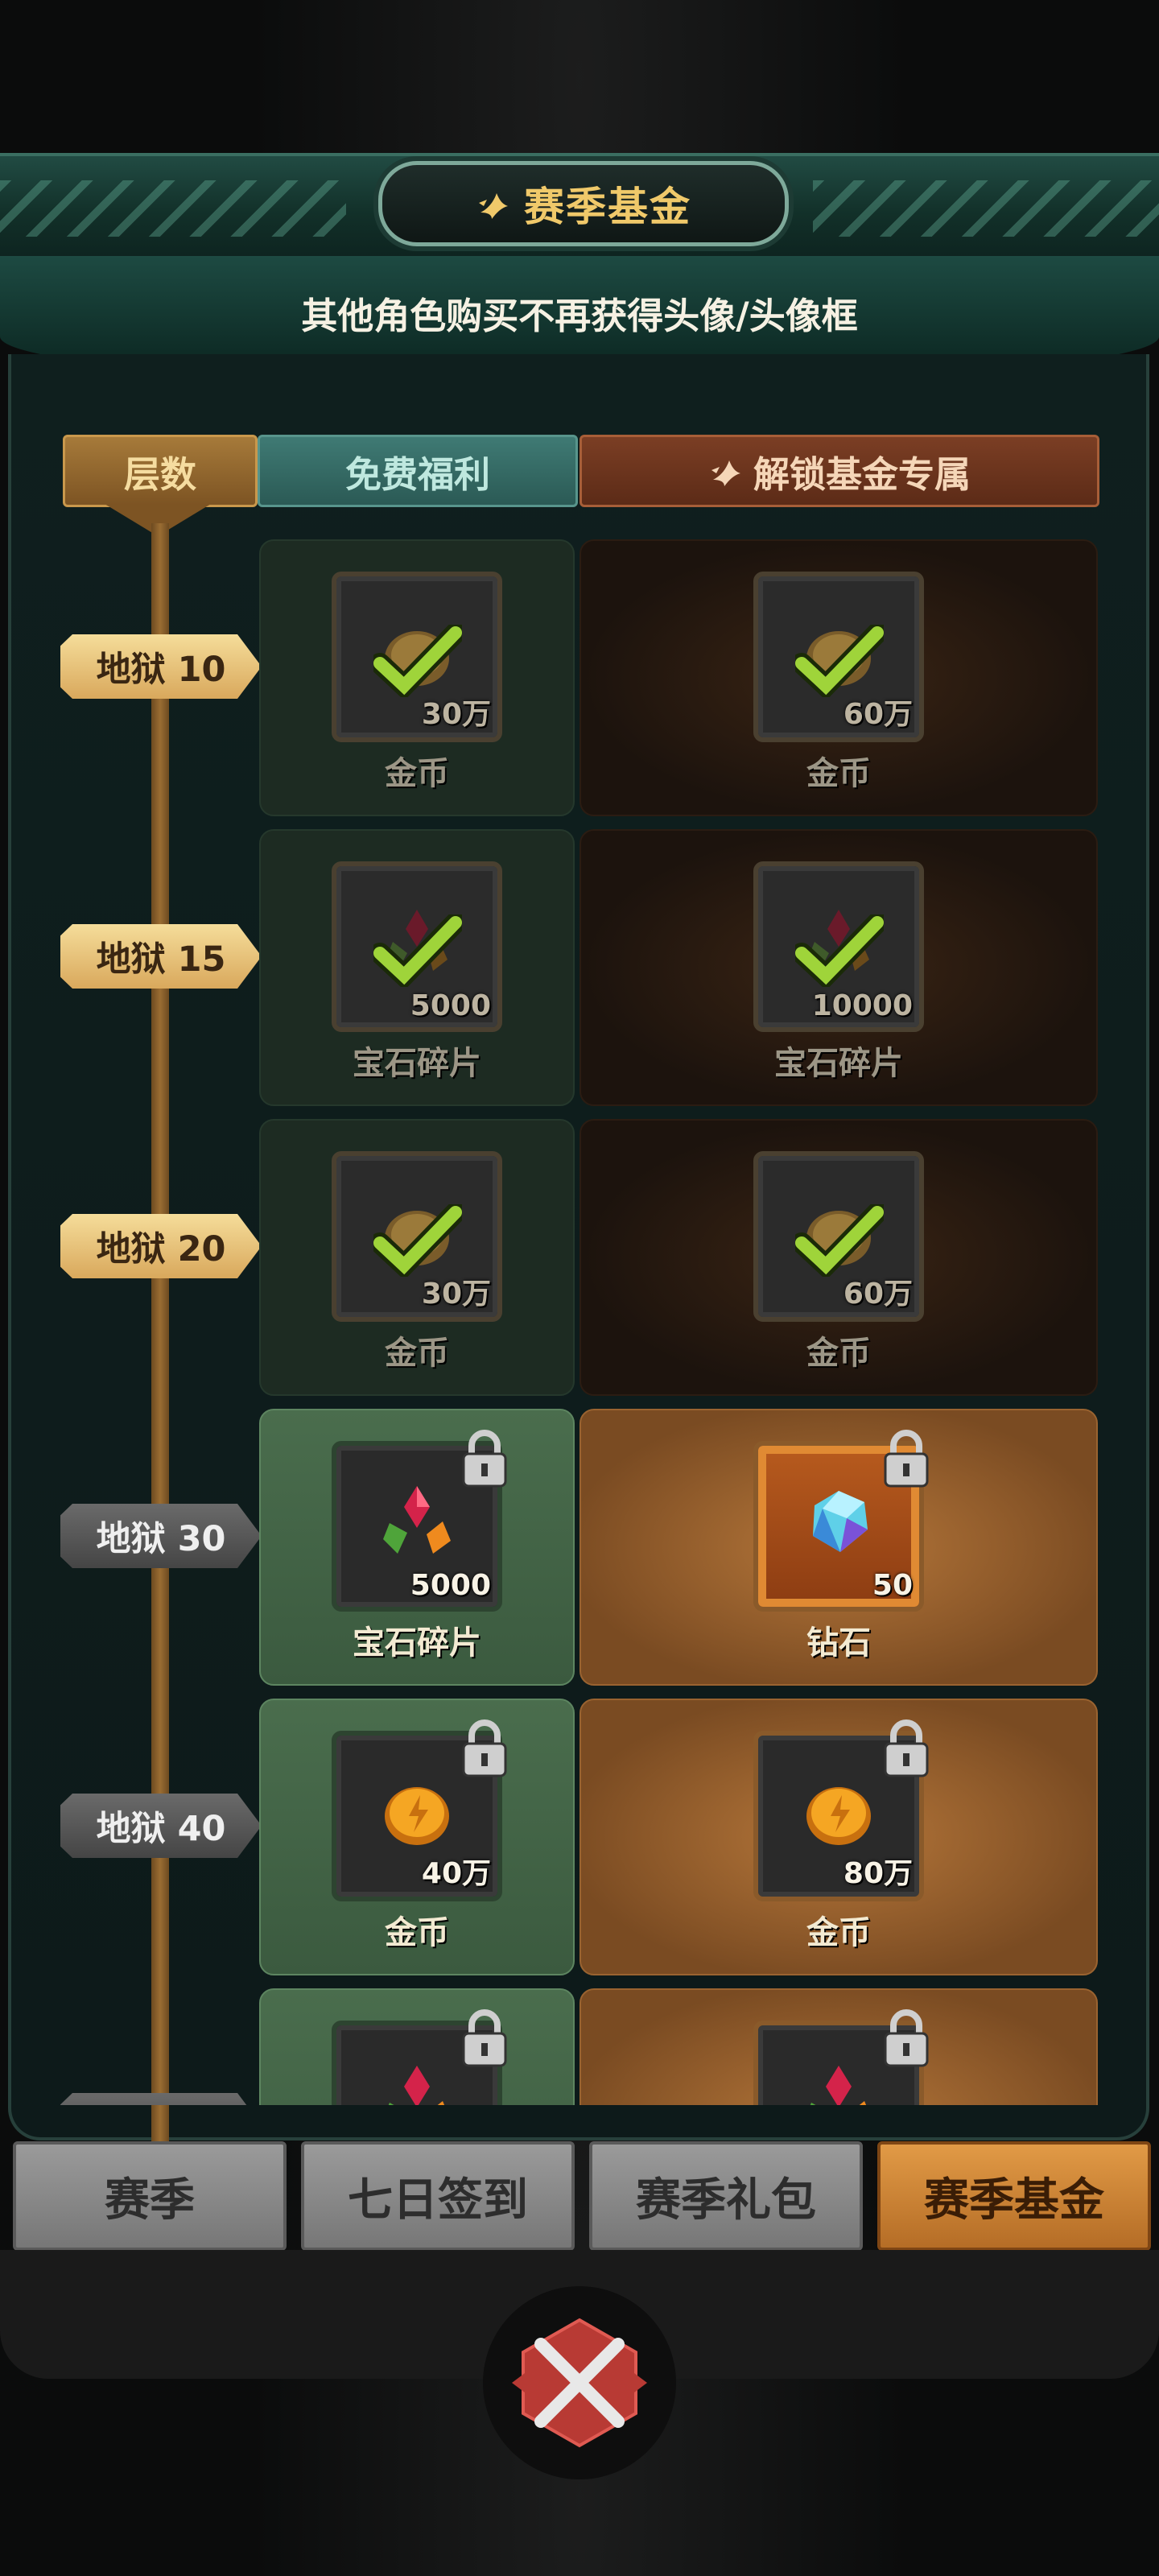 This screenshot has height=2576, width=1159. I want to click on floor-tag: 地狱 15, so click(161, 956).